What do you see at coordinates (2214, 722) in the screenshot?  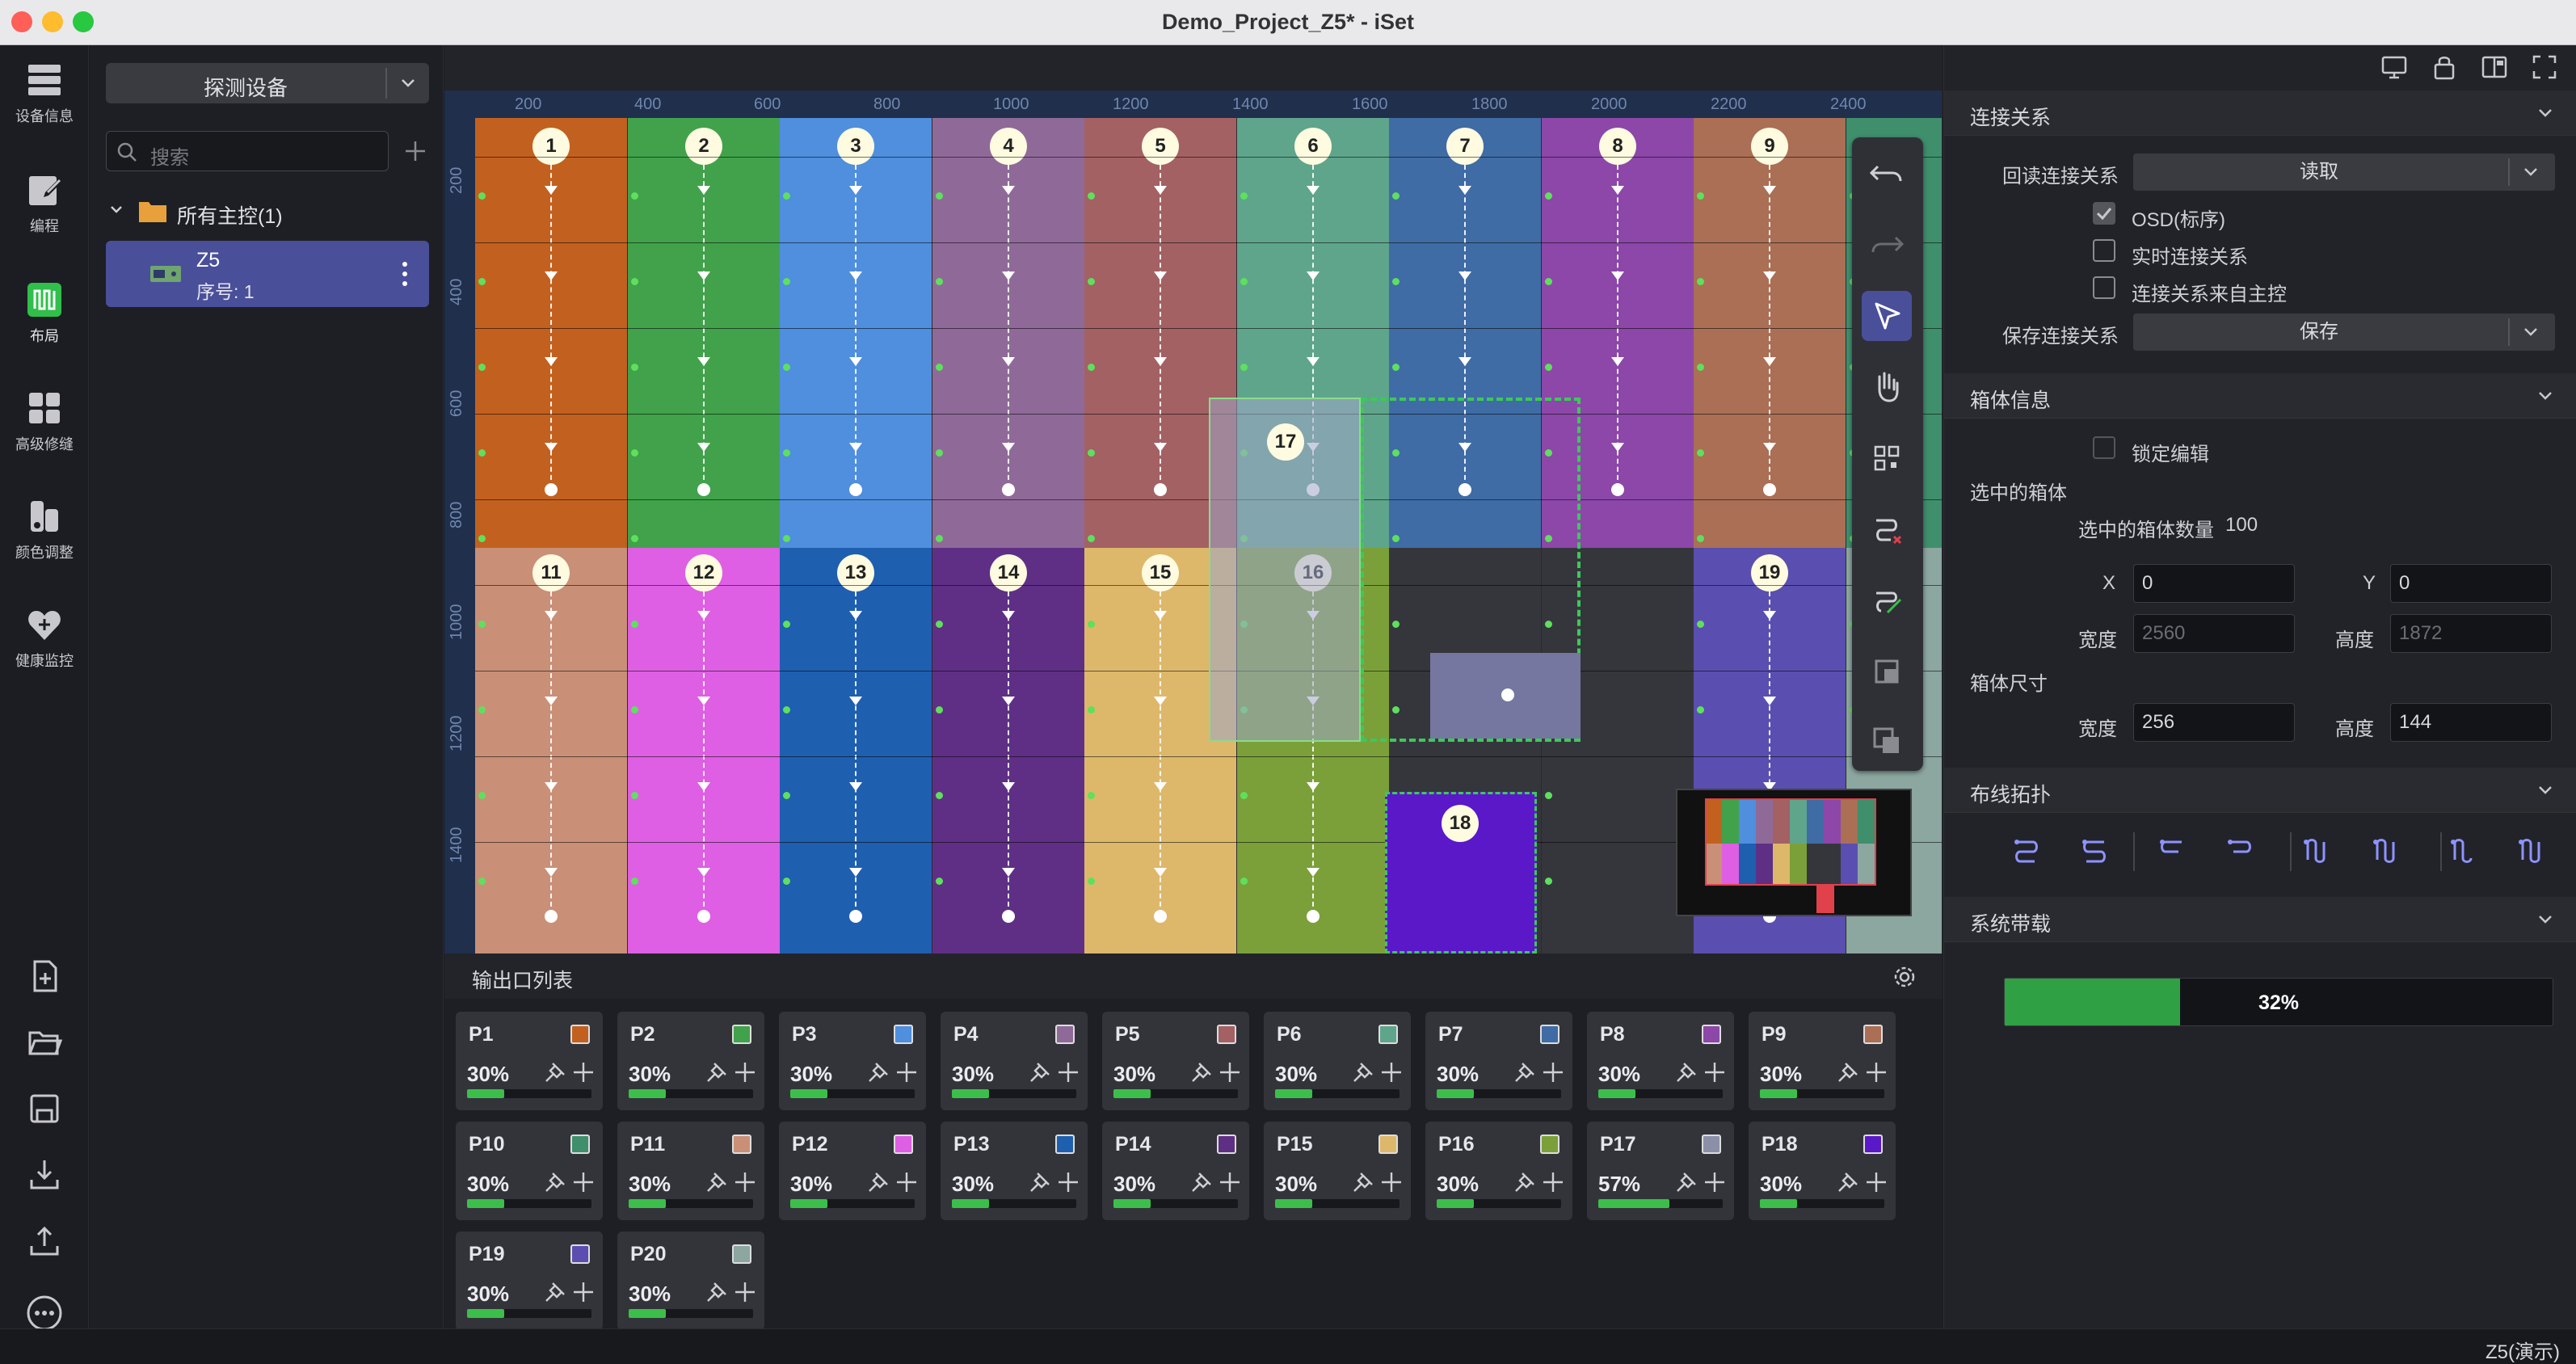 I see `size-width-input: 256` at bounding box center [2214, 722].